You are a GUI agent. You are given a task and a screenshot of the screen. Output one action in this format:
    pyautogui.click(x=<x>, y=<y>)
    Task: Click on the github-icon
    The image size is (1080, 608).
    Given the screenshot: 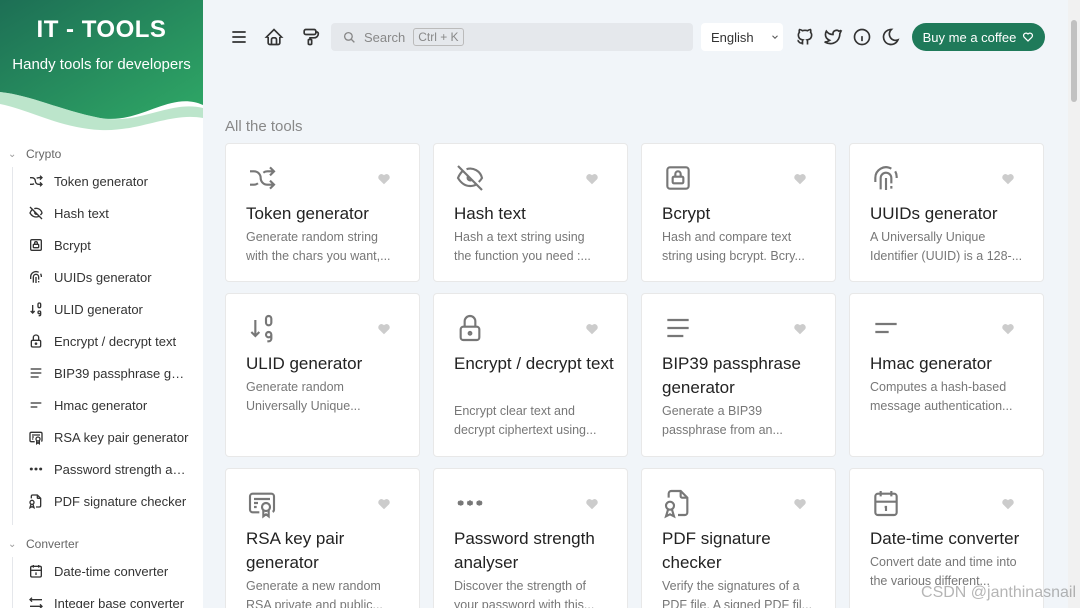 What is the action you would take?
    pyautogui.click(x=805, y=36)
    